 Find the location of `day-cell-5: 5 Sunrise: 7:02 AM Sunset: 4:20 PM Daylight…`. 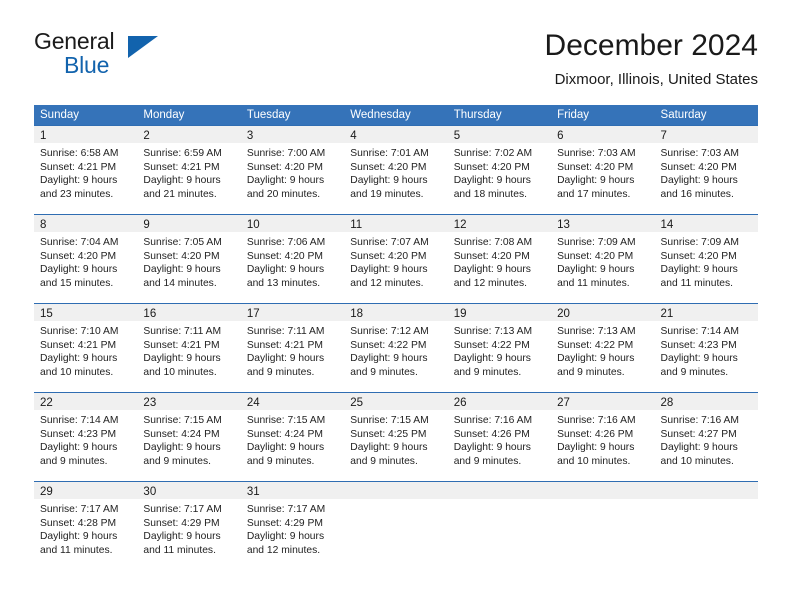

day-cell-5: 5 Sunrise: 7:02 AM Sunset: 4:20 PM Daylight… is located at coordinates (499, 170).